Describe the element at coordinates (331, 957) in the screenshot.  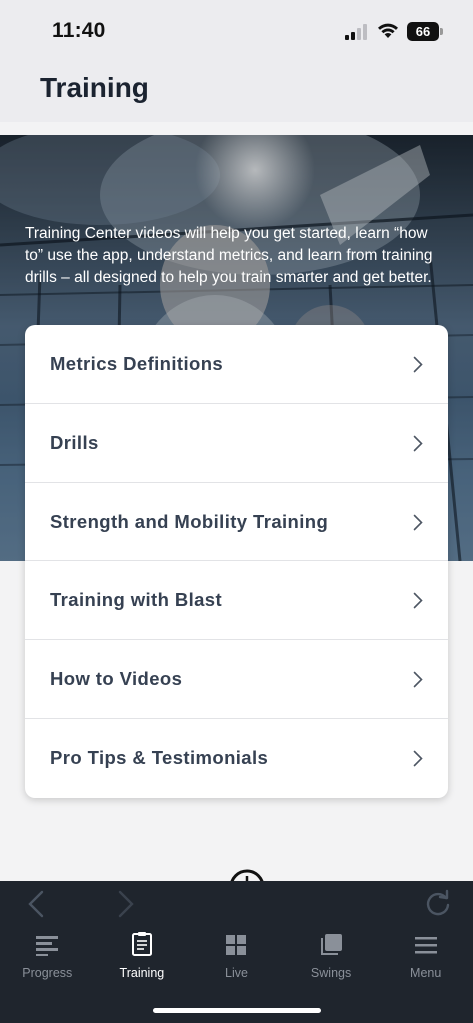
I see `tab-swings: Swings` at that location.